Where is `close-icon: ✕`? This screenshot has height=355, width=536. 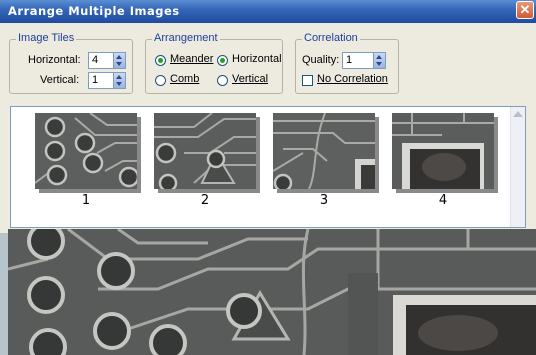 close-icon: ✕ is located at coordinates (525, 9).